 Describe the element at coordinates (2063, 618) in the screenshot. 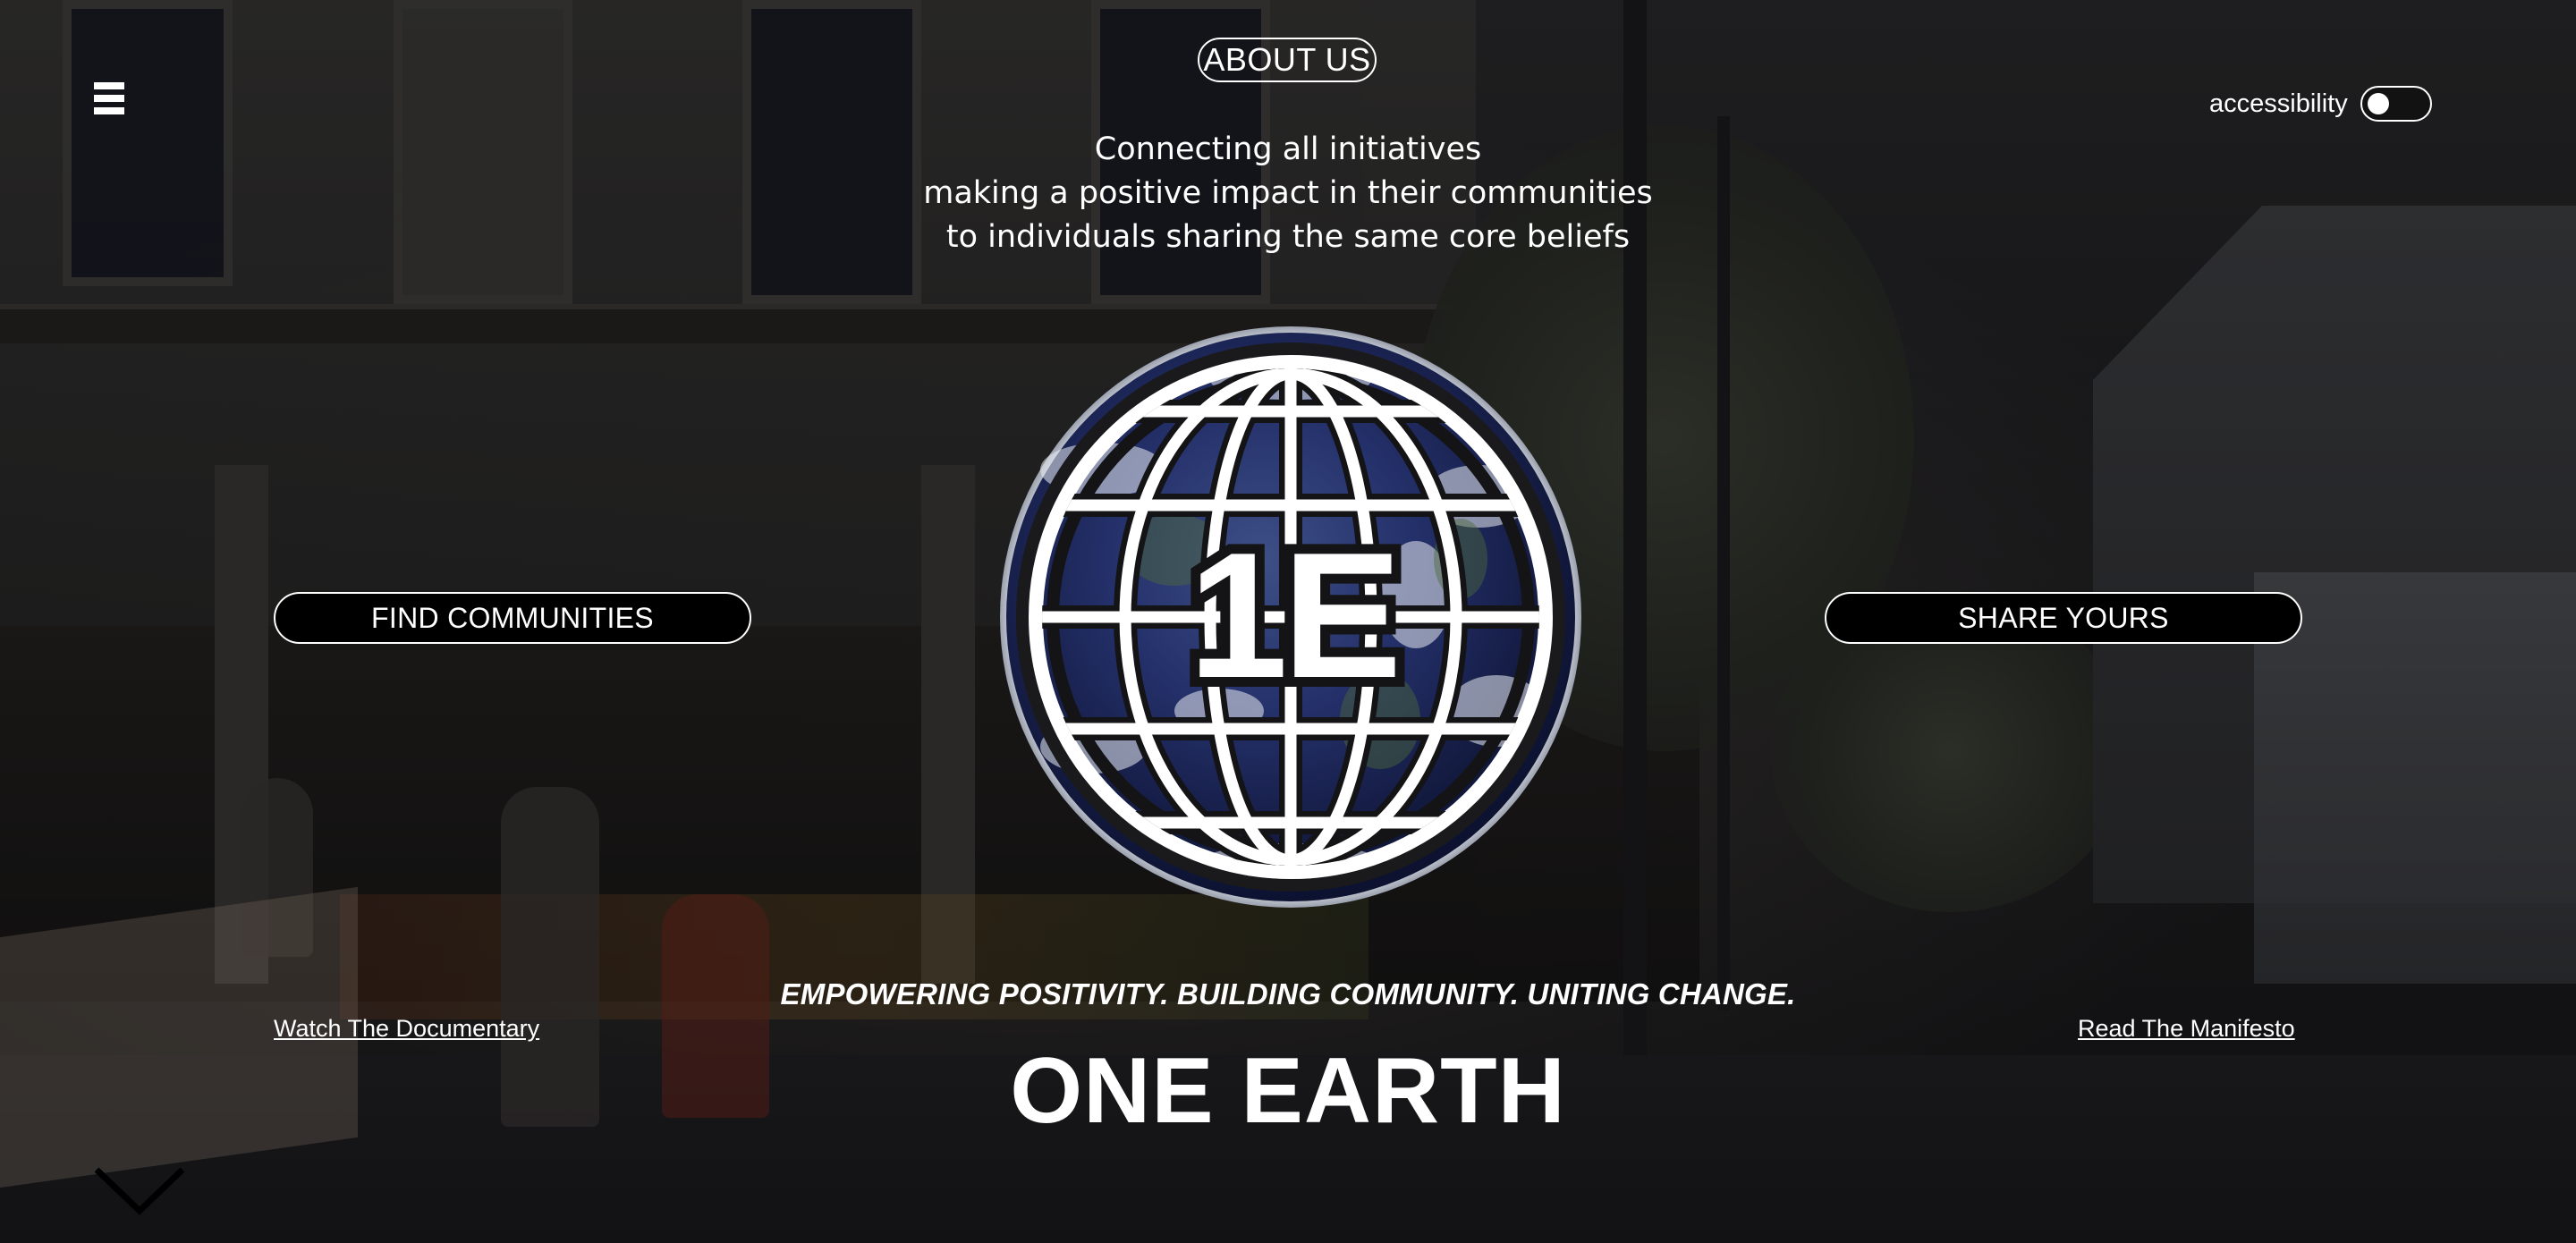

I see `share-yours-button: SHARE YOURS` at that location.